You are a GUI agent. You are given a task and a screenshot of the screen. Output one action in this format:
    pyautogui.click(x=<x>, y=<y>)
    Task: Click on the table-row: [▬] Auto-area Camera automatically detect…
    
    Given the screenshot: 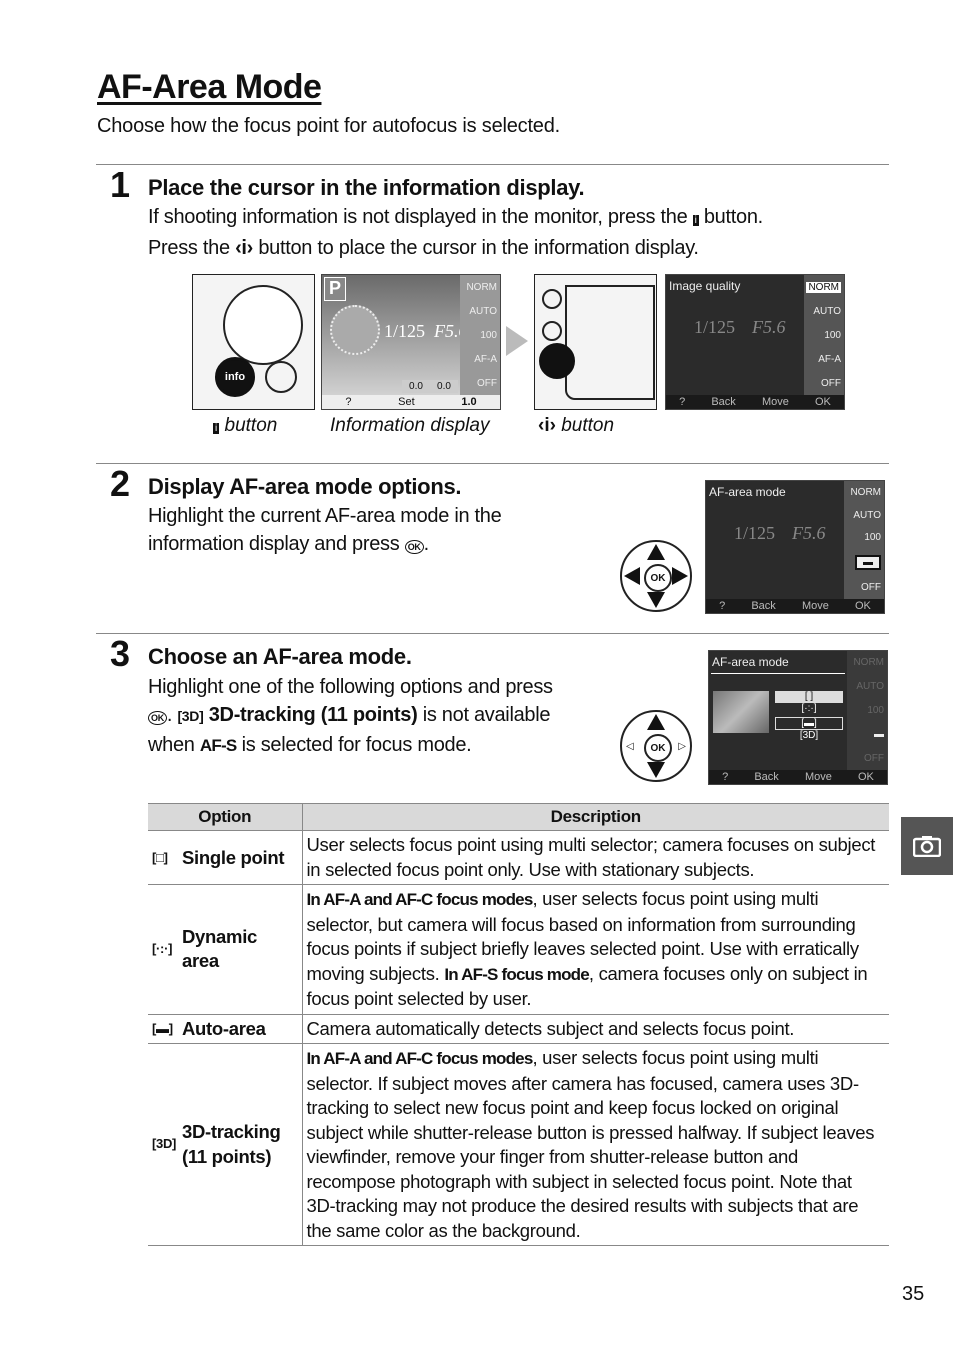 What is the action you would take?
    pyautogui.click(x=518, y=1029)
    